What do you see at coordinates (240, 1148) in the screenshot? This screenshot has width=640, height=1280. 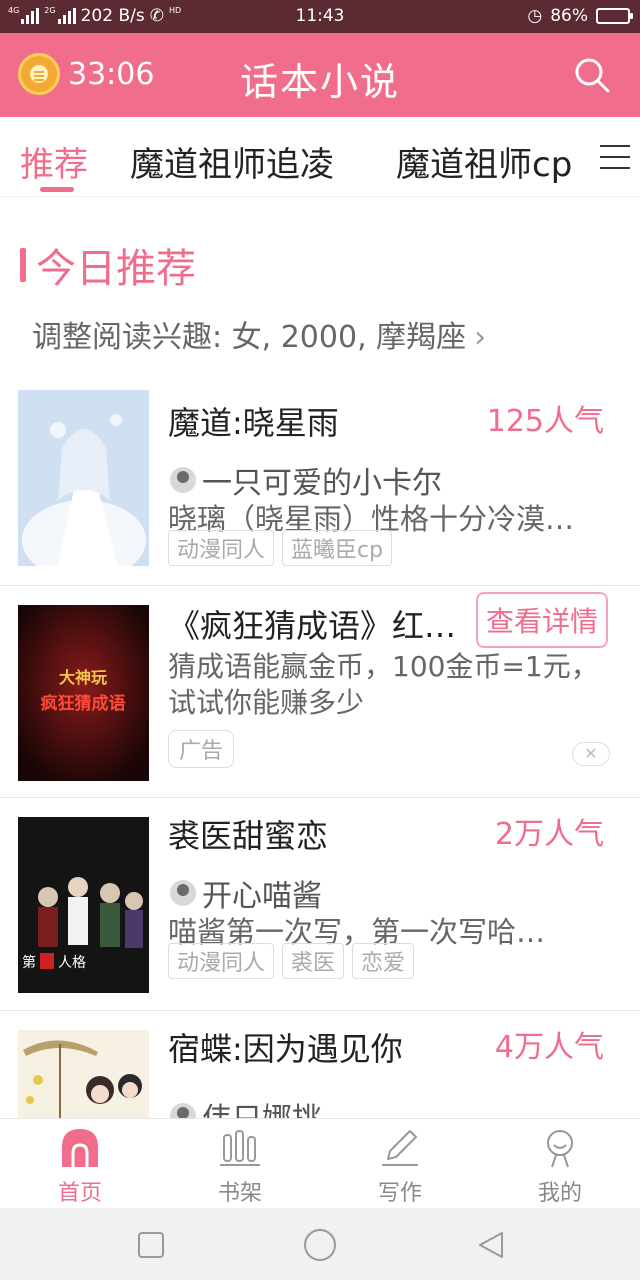 I see `bookshelf-icon` at bounding box center [240, 1148].